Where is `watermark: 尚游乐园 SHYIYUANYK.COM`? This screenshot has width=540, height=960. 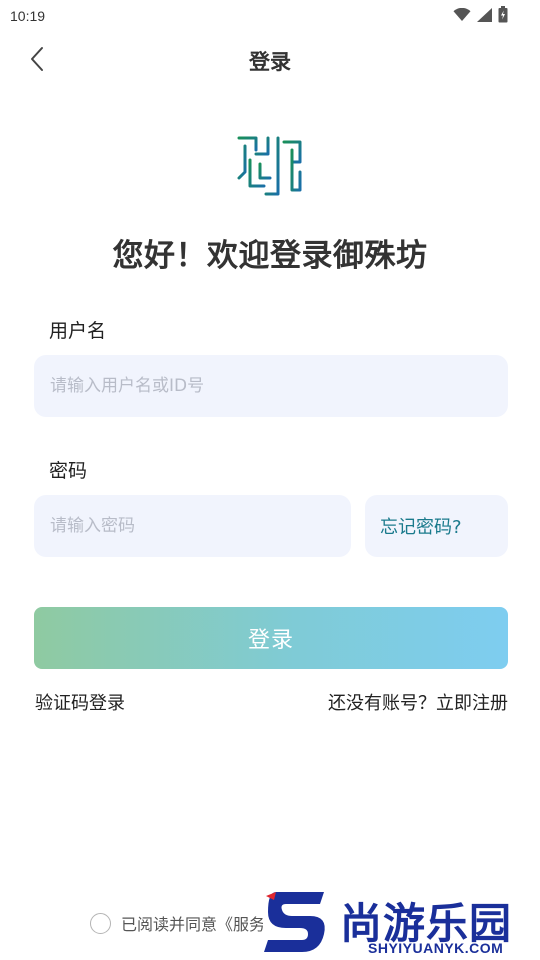 watermark: 尚游乐园 SHYIYUANYK.COM is located at coordinates (401, 924).